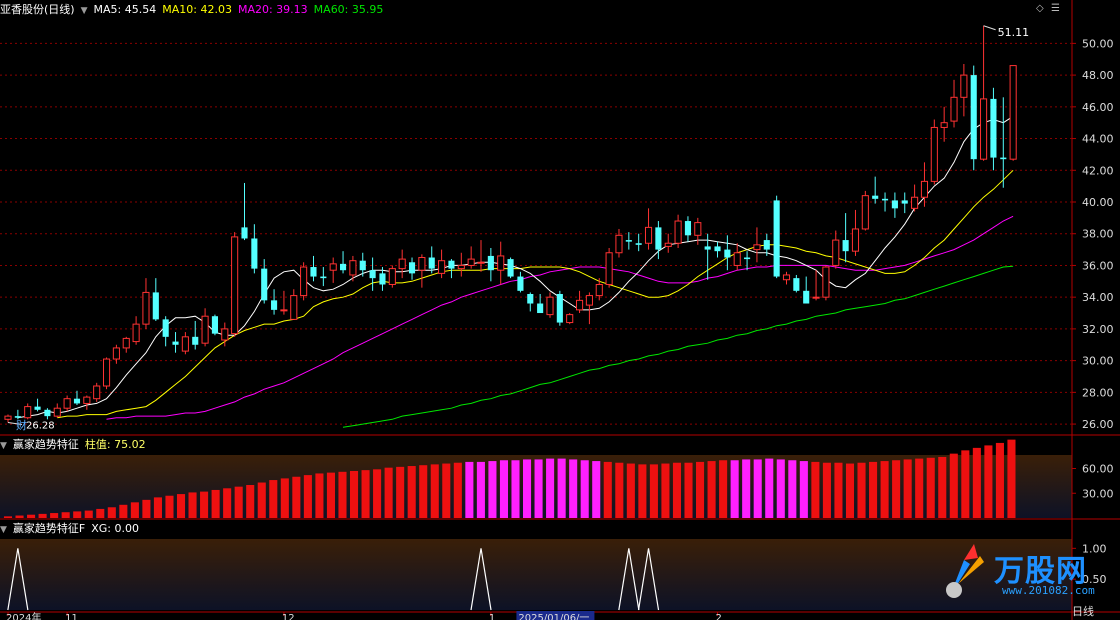 This screenshot has width=1120, height=620. I want to click on y-tick-label: 42.00, so click(1098, 170).